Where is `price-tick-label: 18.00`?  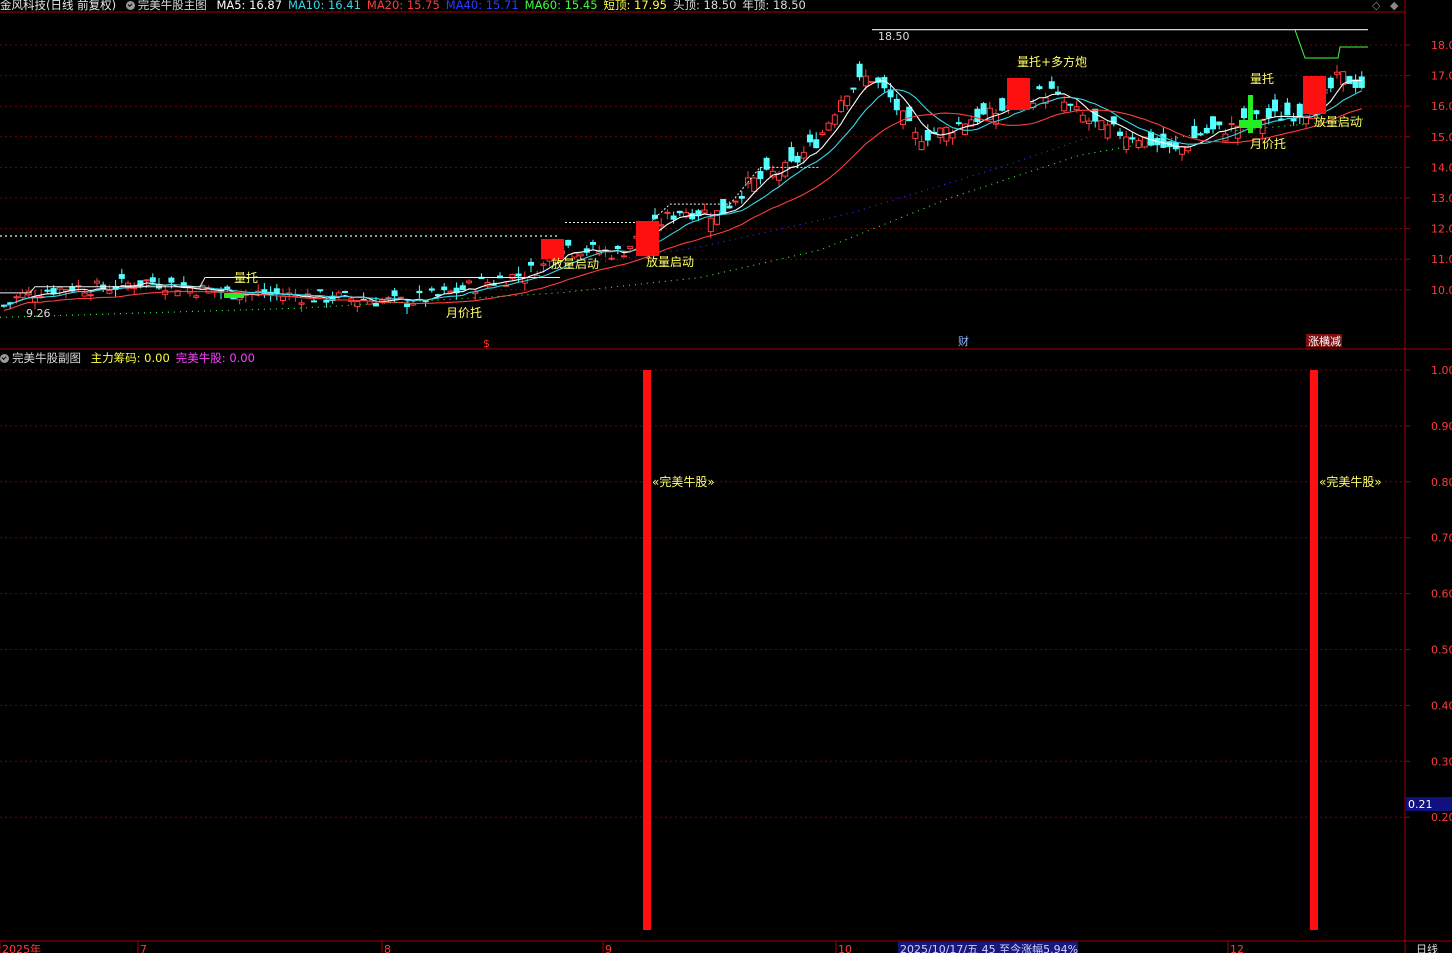
price-tick-label: 18.00 is located at coordinates (1441, 45).